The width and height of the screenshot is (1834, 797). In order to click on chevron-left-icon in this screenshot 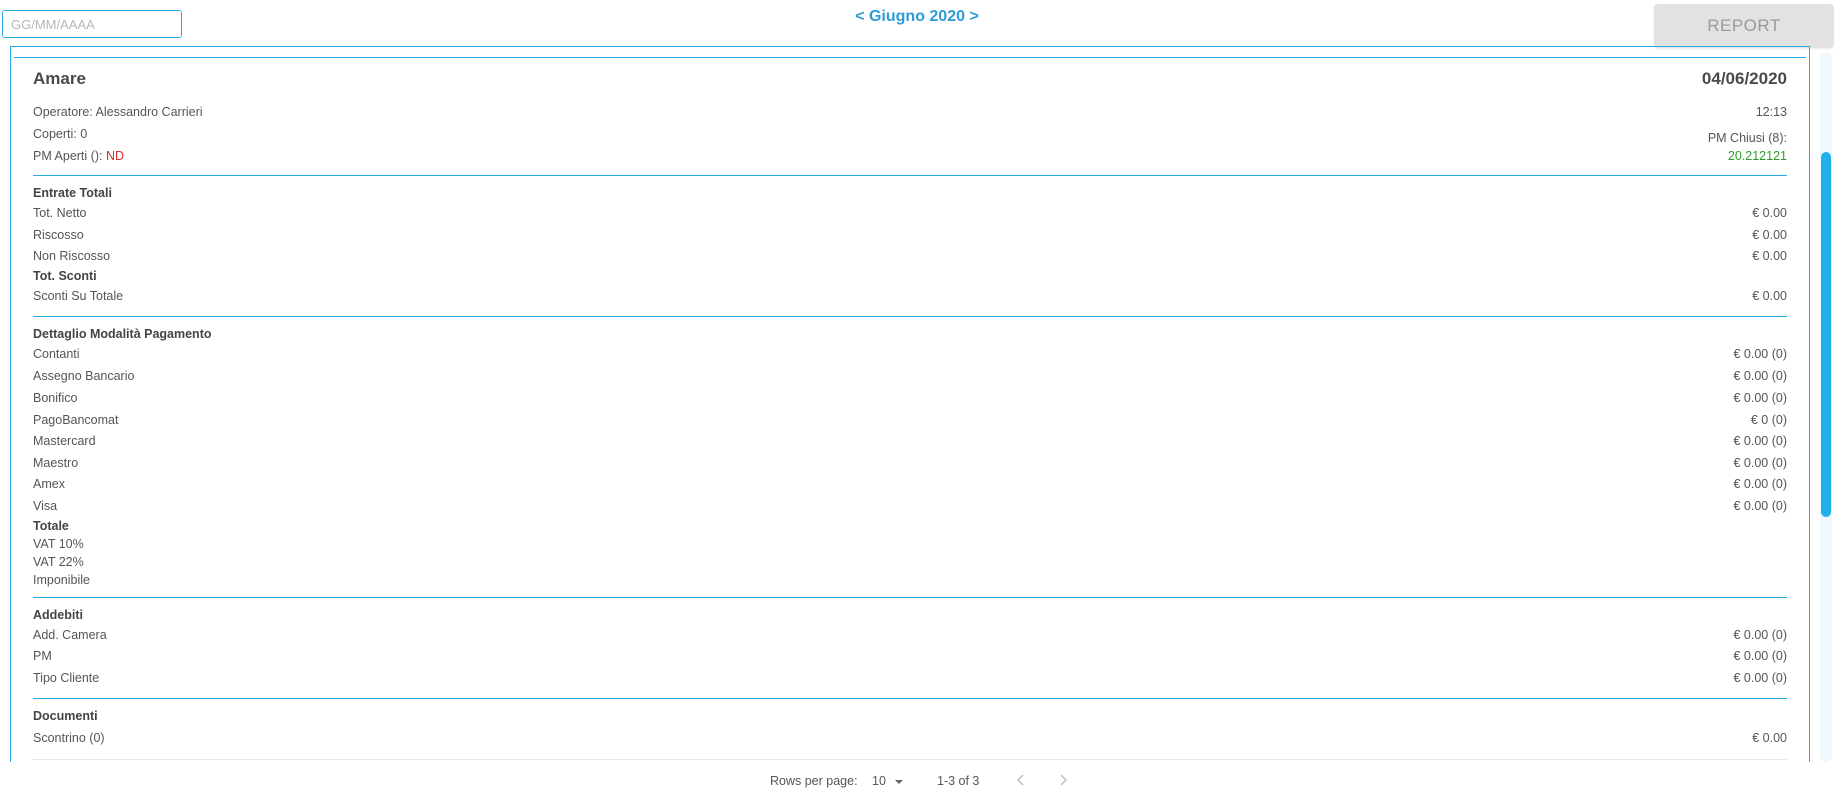, I will do `click(1020, 780)`.